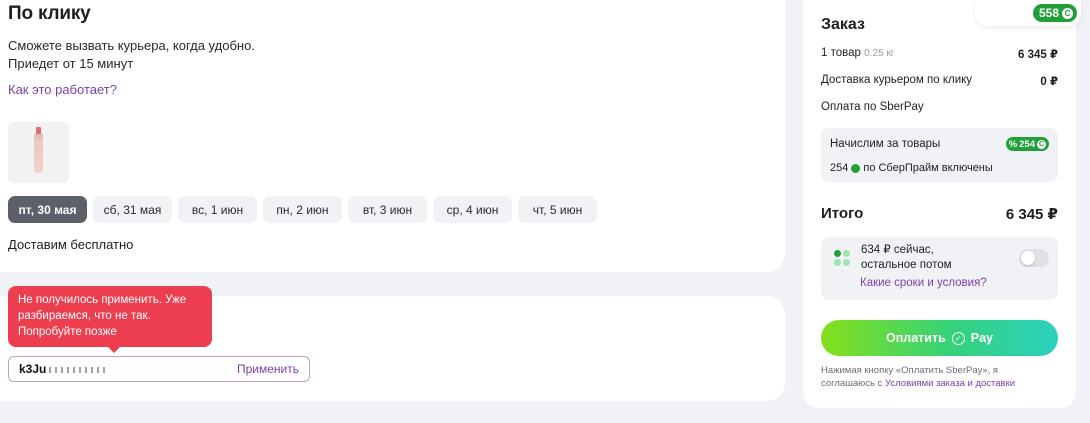 The height and width of the screenshot is (423, 1090). Describe the element at coordinates (879, 53) in the screenshot. I see `order-items-weight: 0.25 кг` at that location.